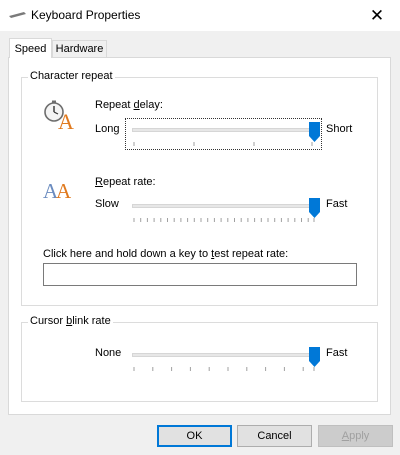  I want to click on repeat-rate-min-label: Slow, so click(107, 204).